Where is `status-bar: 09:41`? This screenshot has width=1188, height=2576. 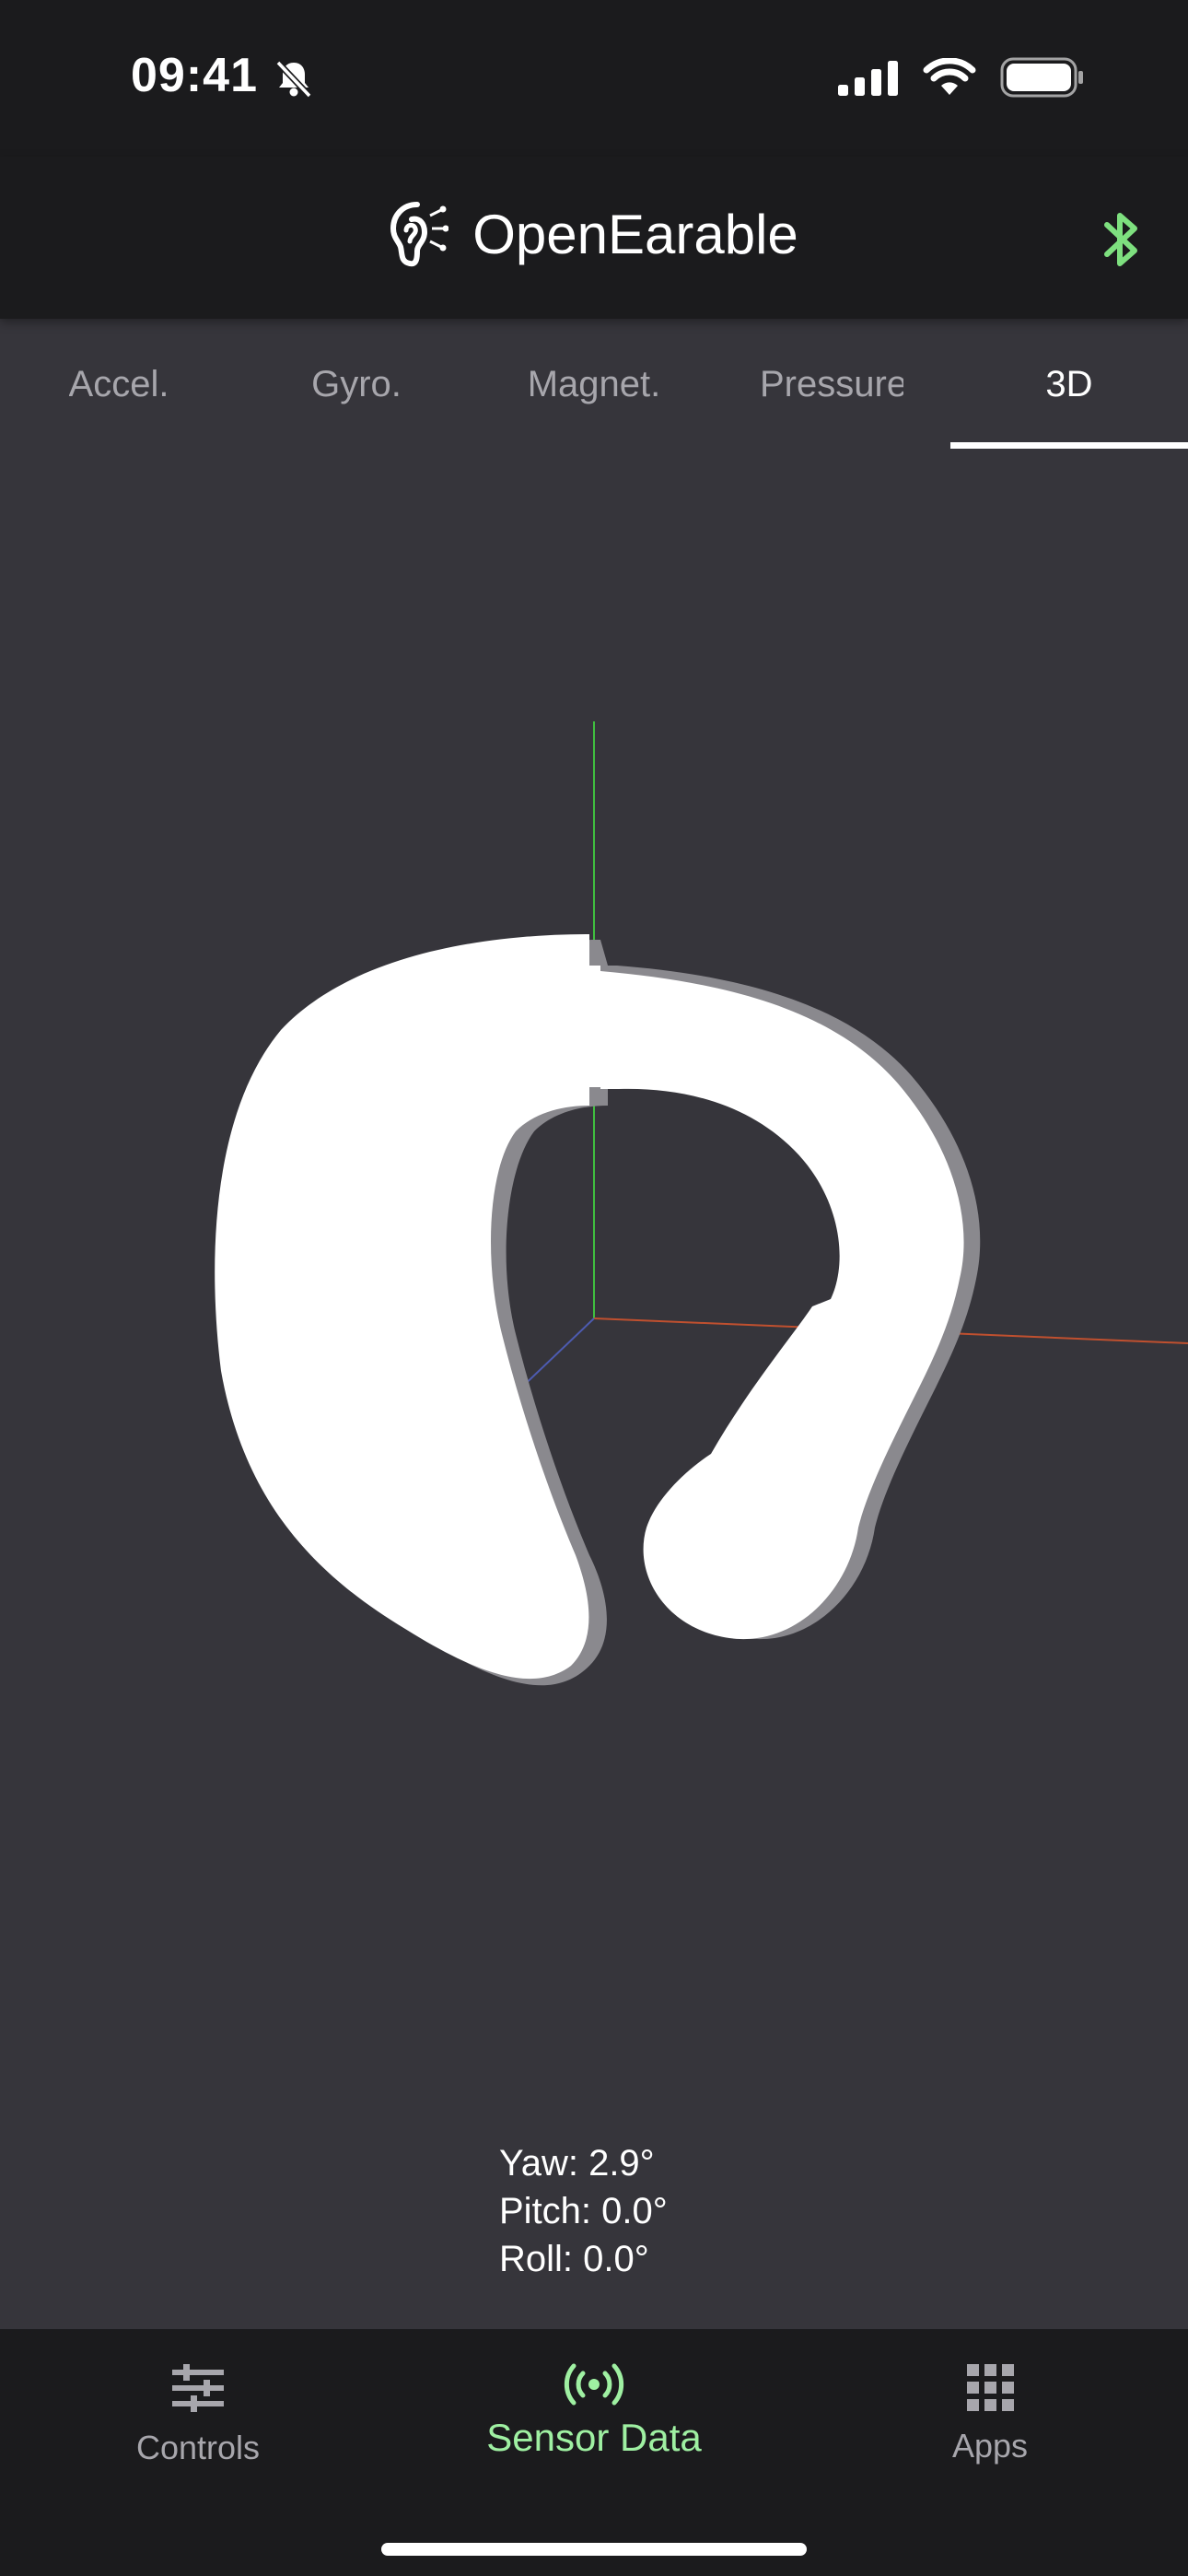 status-bar: 09:41 is located at coordinates (594, 78).